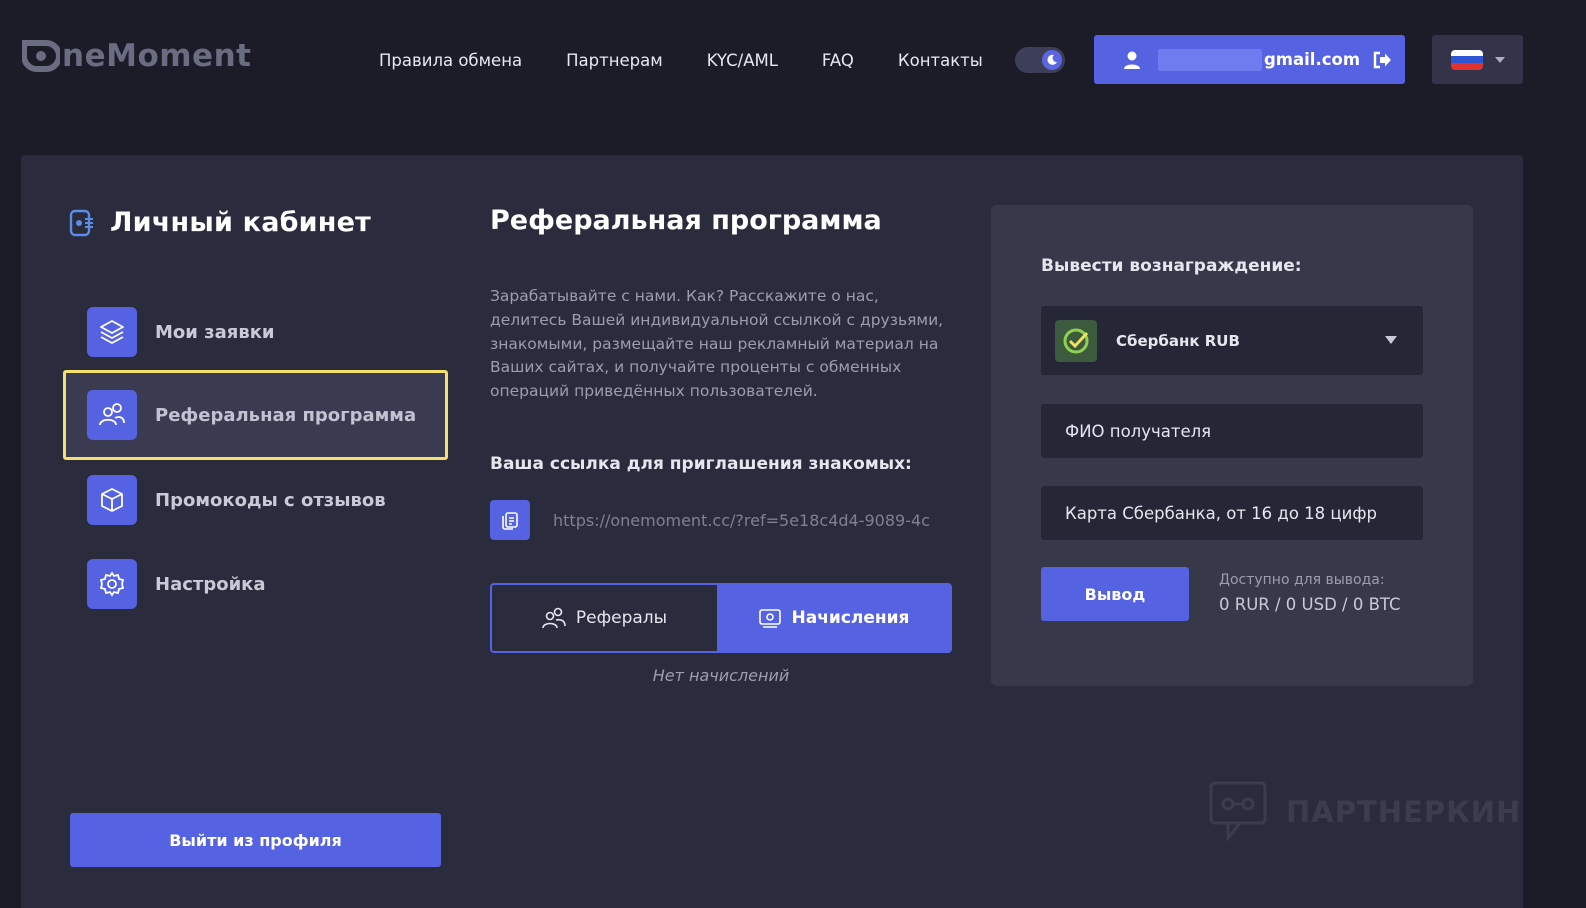 The height and width of the screenshot is (908, 1586). I want to click on copy-link-button, so click(510, 520).